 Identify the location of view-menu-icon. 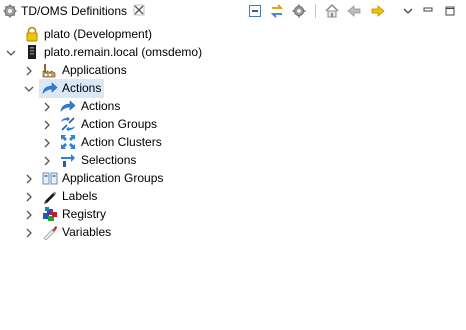
(408, 11).